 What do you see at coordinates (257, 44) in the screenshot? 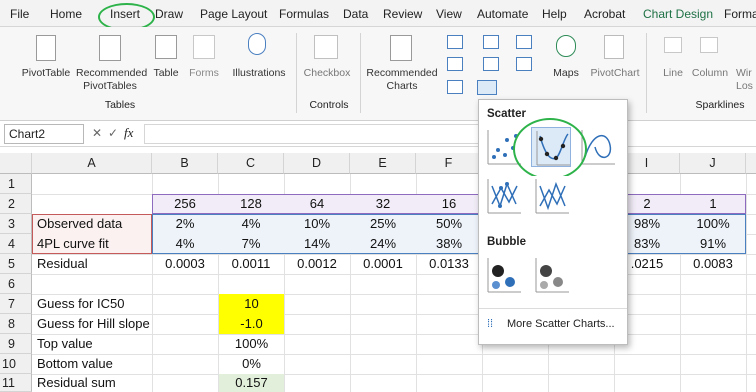
I see `illustrations-icon` at bounding box center [257, 44].